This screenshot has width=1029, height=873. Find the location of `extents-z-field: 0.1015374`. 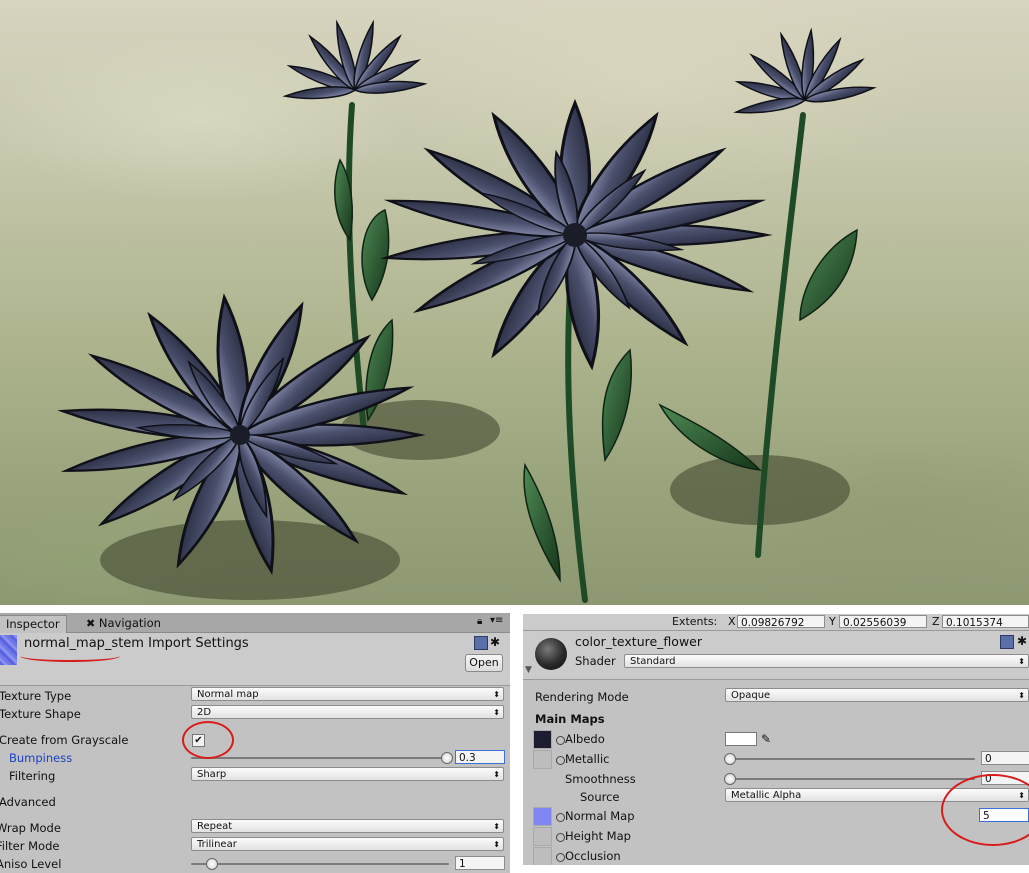

extents-z-field: 0.1015374 is located at coordinates (985, 622).